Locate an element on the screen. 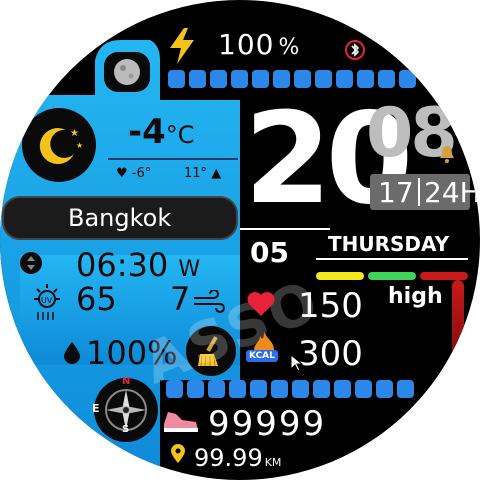  day-divider-left is located at coordinates (285, 229).